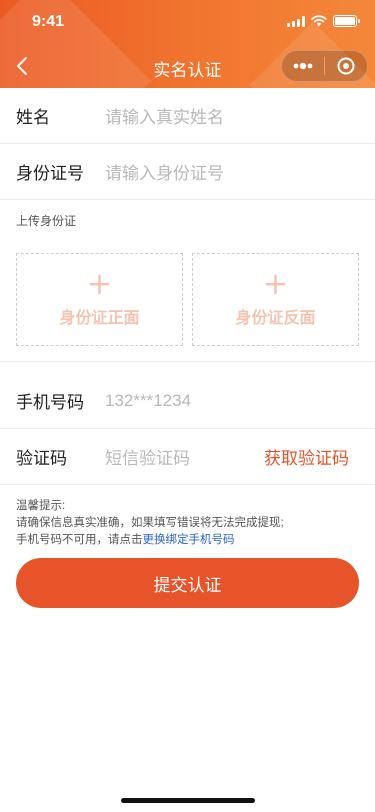 This screenshot has width=375, height=812. I want to click on phone-label: 手机号码, so click(50, 402).